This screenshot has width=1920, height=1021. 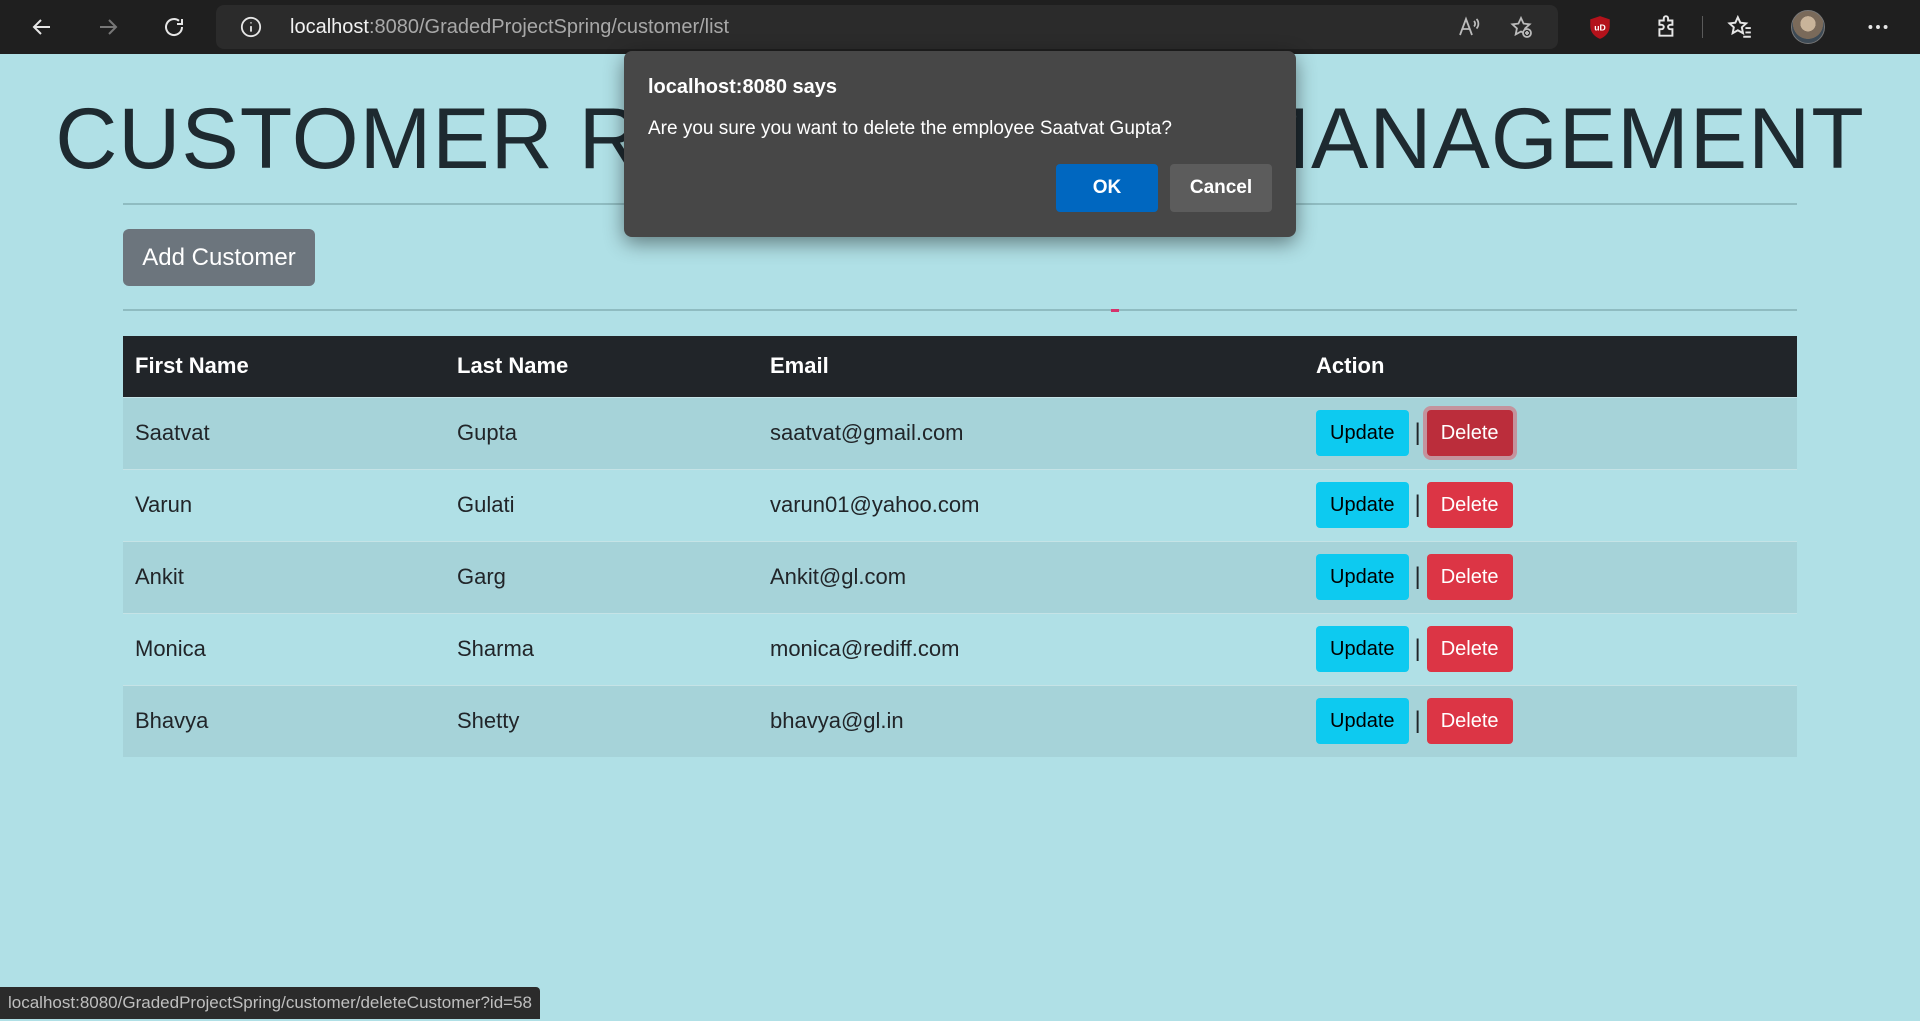 What do you see at coordinates (1808, 27) in the screenshot?
I see `profile-avatar` at bounding box center [1808, 27].